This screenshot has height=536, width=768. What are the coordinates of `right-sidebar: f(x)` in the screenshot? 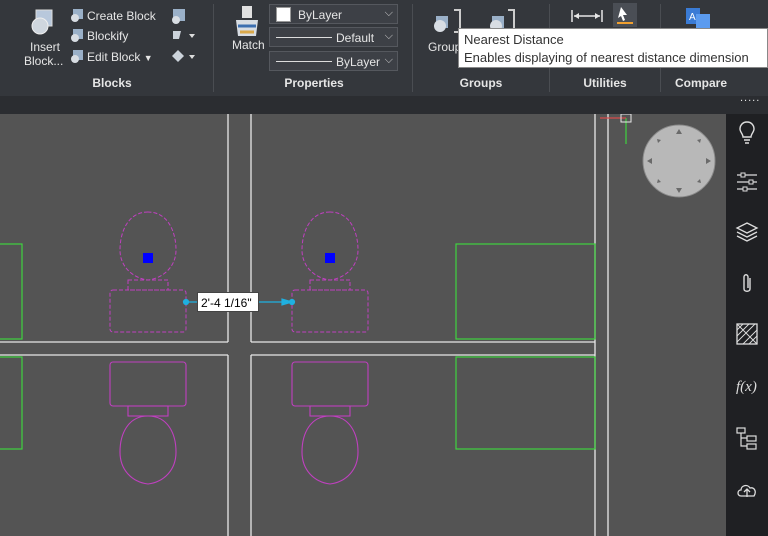 It's located at (747, 325).